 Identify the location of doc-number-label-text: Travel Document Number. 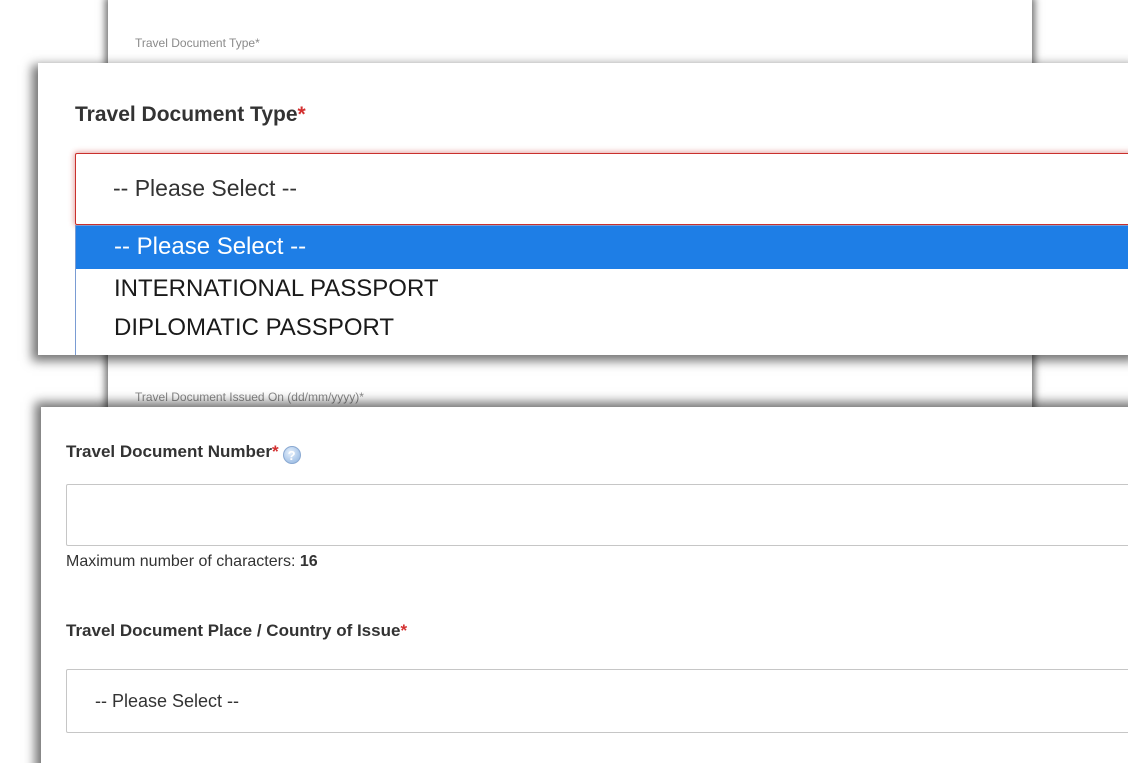
(169, 451).